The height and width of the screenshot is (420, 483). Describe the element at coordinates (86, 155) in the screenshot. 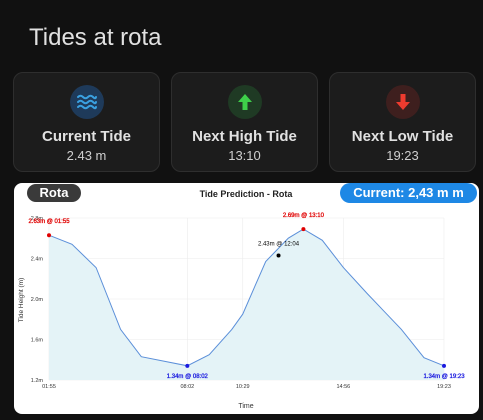

I see `current-tide-value: 2.43 m` at that location.